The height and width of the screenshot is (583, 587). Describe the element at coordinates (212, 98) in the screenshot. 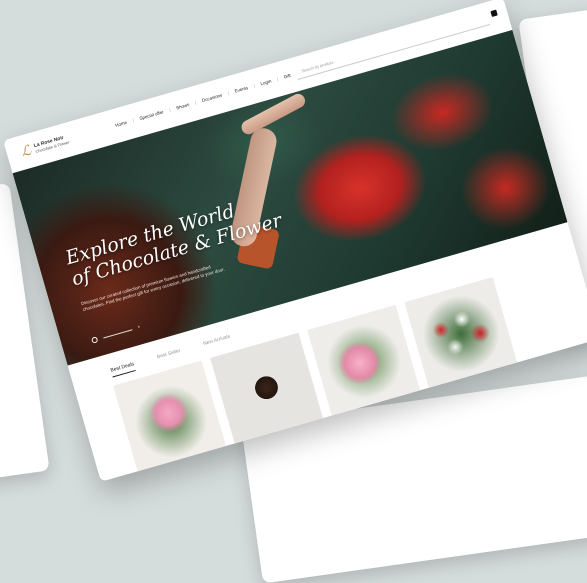

I see `nav-item-occasions: Occasions` at that location.